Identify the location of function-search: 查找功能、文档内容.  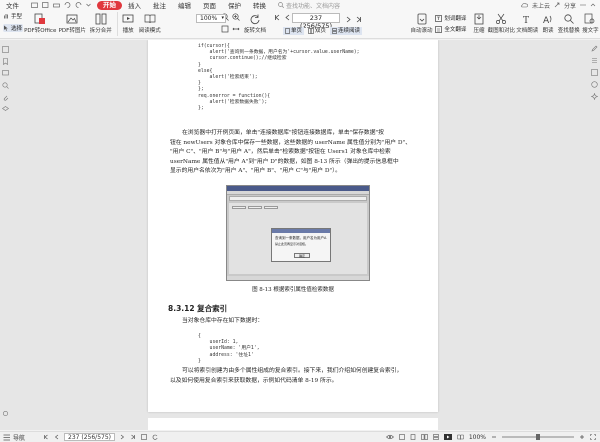
(309, 5).